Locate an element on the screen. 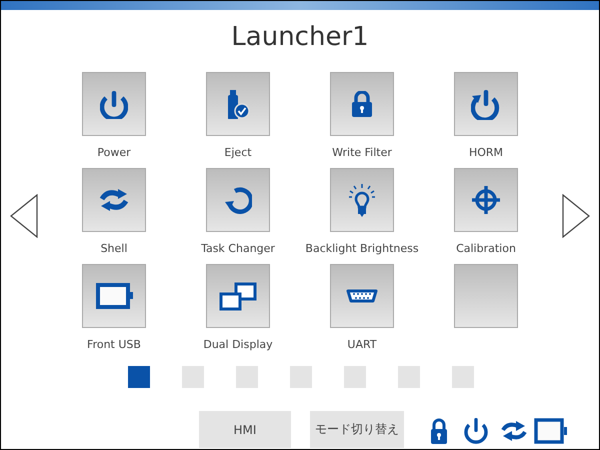 The image size is (600, 450). crosshair-icon is located at coordinates (486, 200).